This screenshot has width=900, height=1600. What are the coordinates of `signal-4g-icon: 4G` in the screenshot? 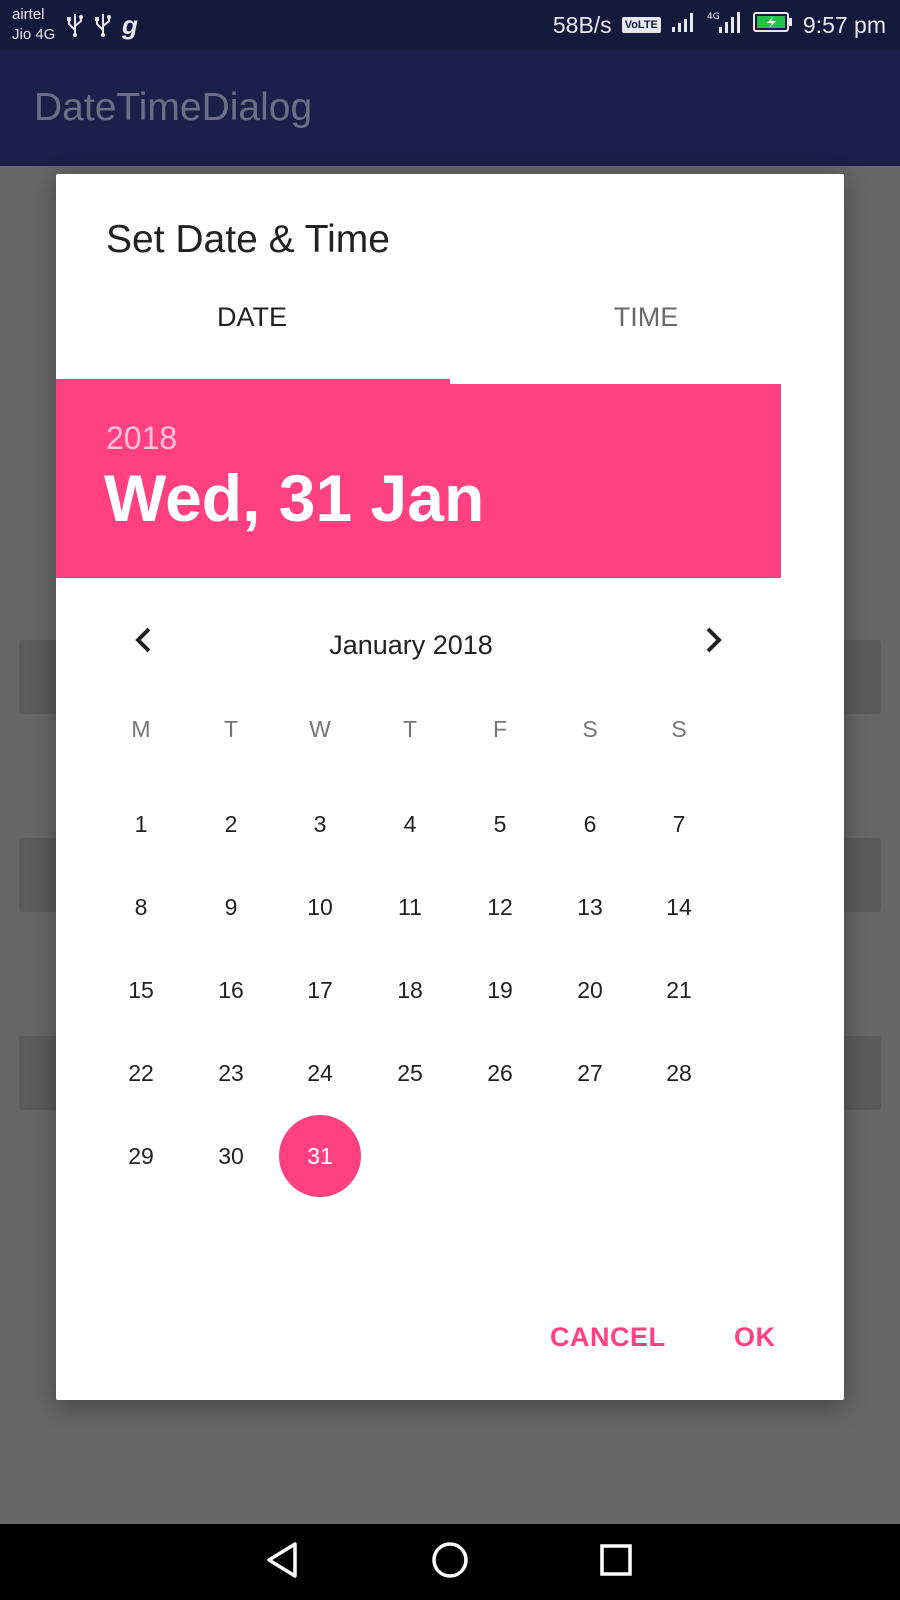 It's located at (725, 25).